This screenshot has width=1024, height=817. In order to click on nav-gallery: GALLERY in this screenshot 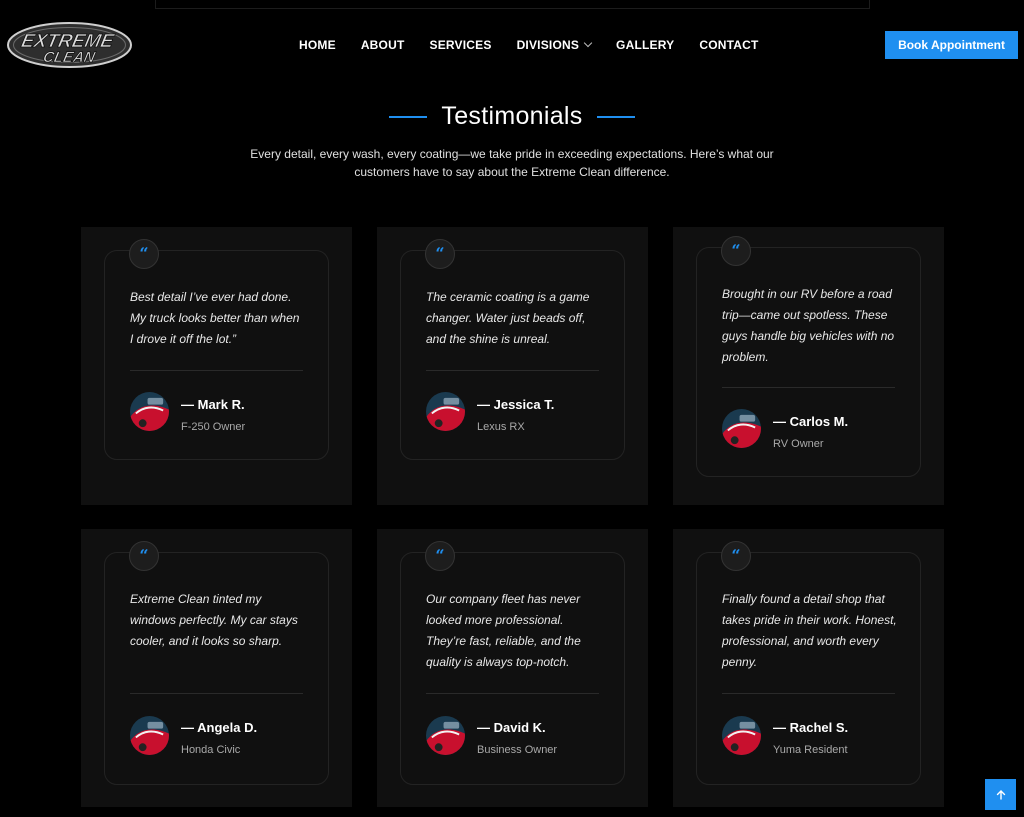, I will do `click(645, 45)`.